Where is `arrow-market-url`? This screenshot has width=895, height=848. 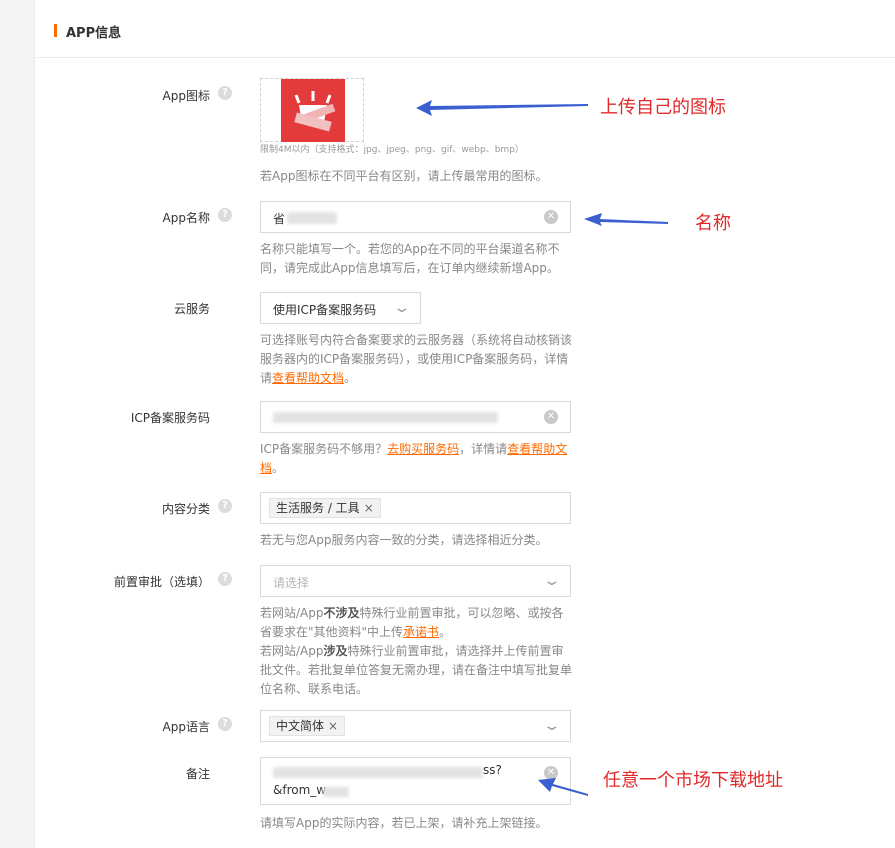 arrow-market-url is located at coordinates (563, 787).